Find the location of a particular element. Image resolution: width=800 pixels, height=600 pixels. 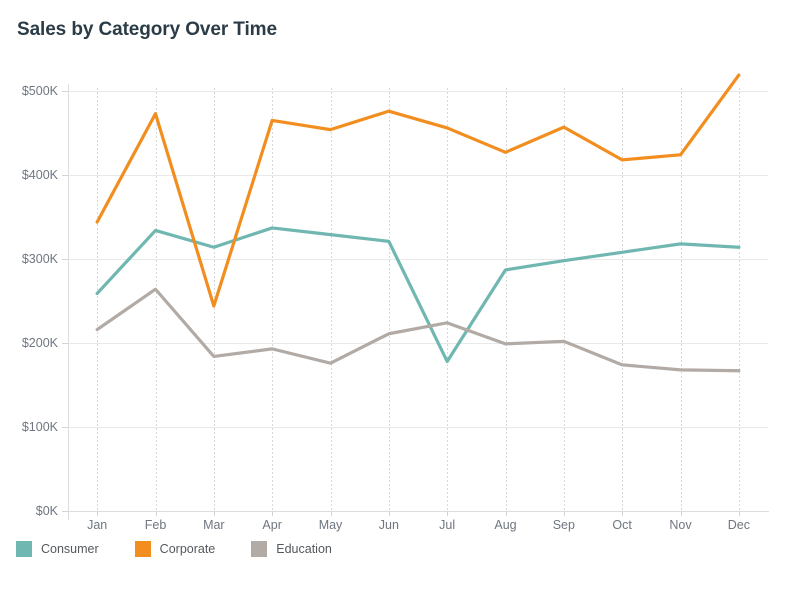

x-tick-mark-Jun is located at coordinates (389, 513).